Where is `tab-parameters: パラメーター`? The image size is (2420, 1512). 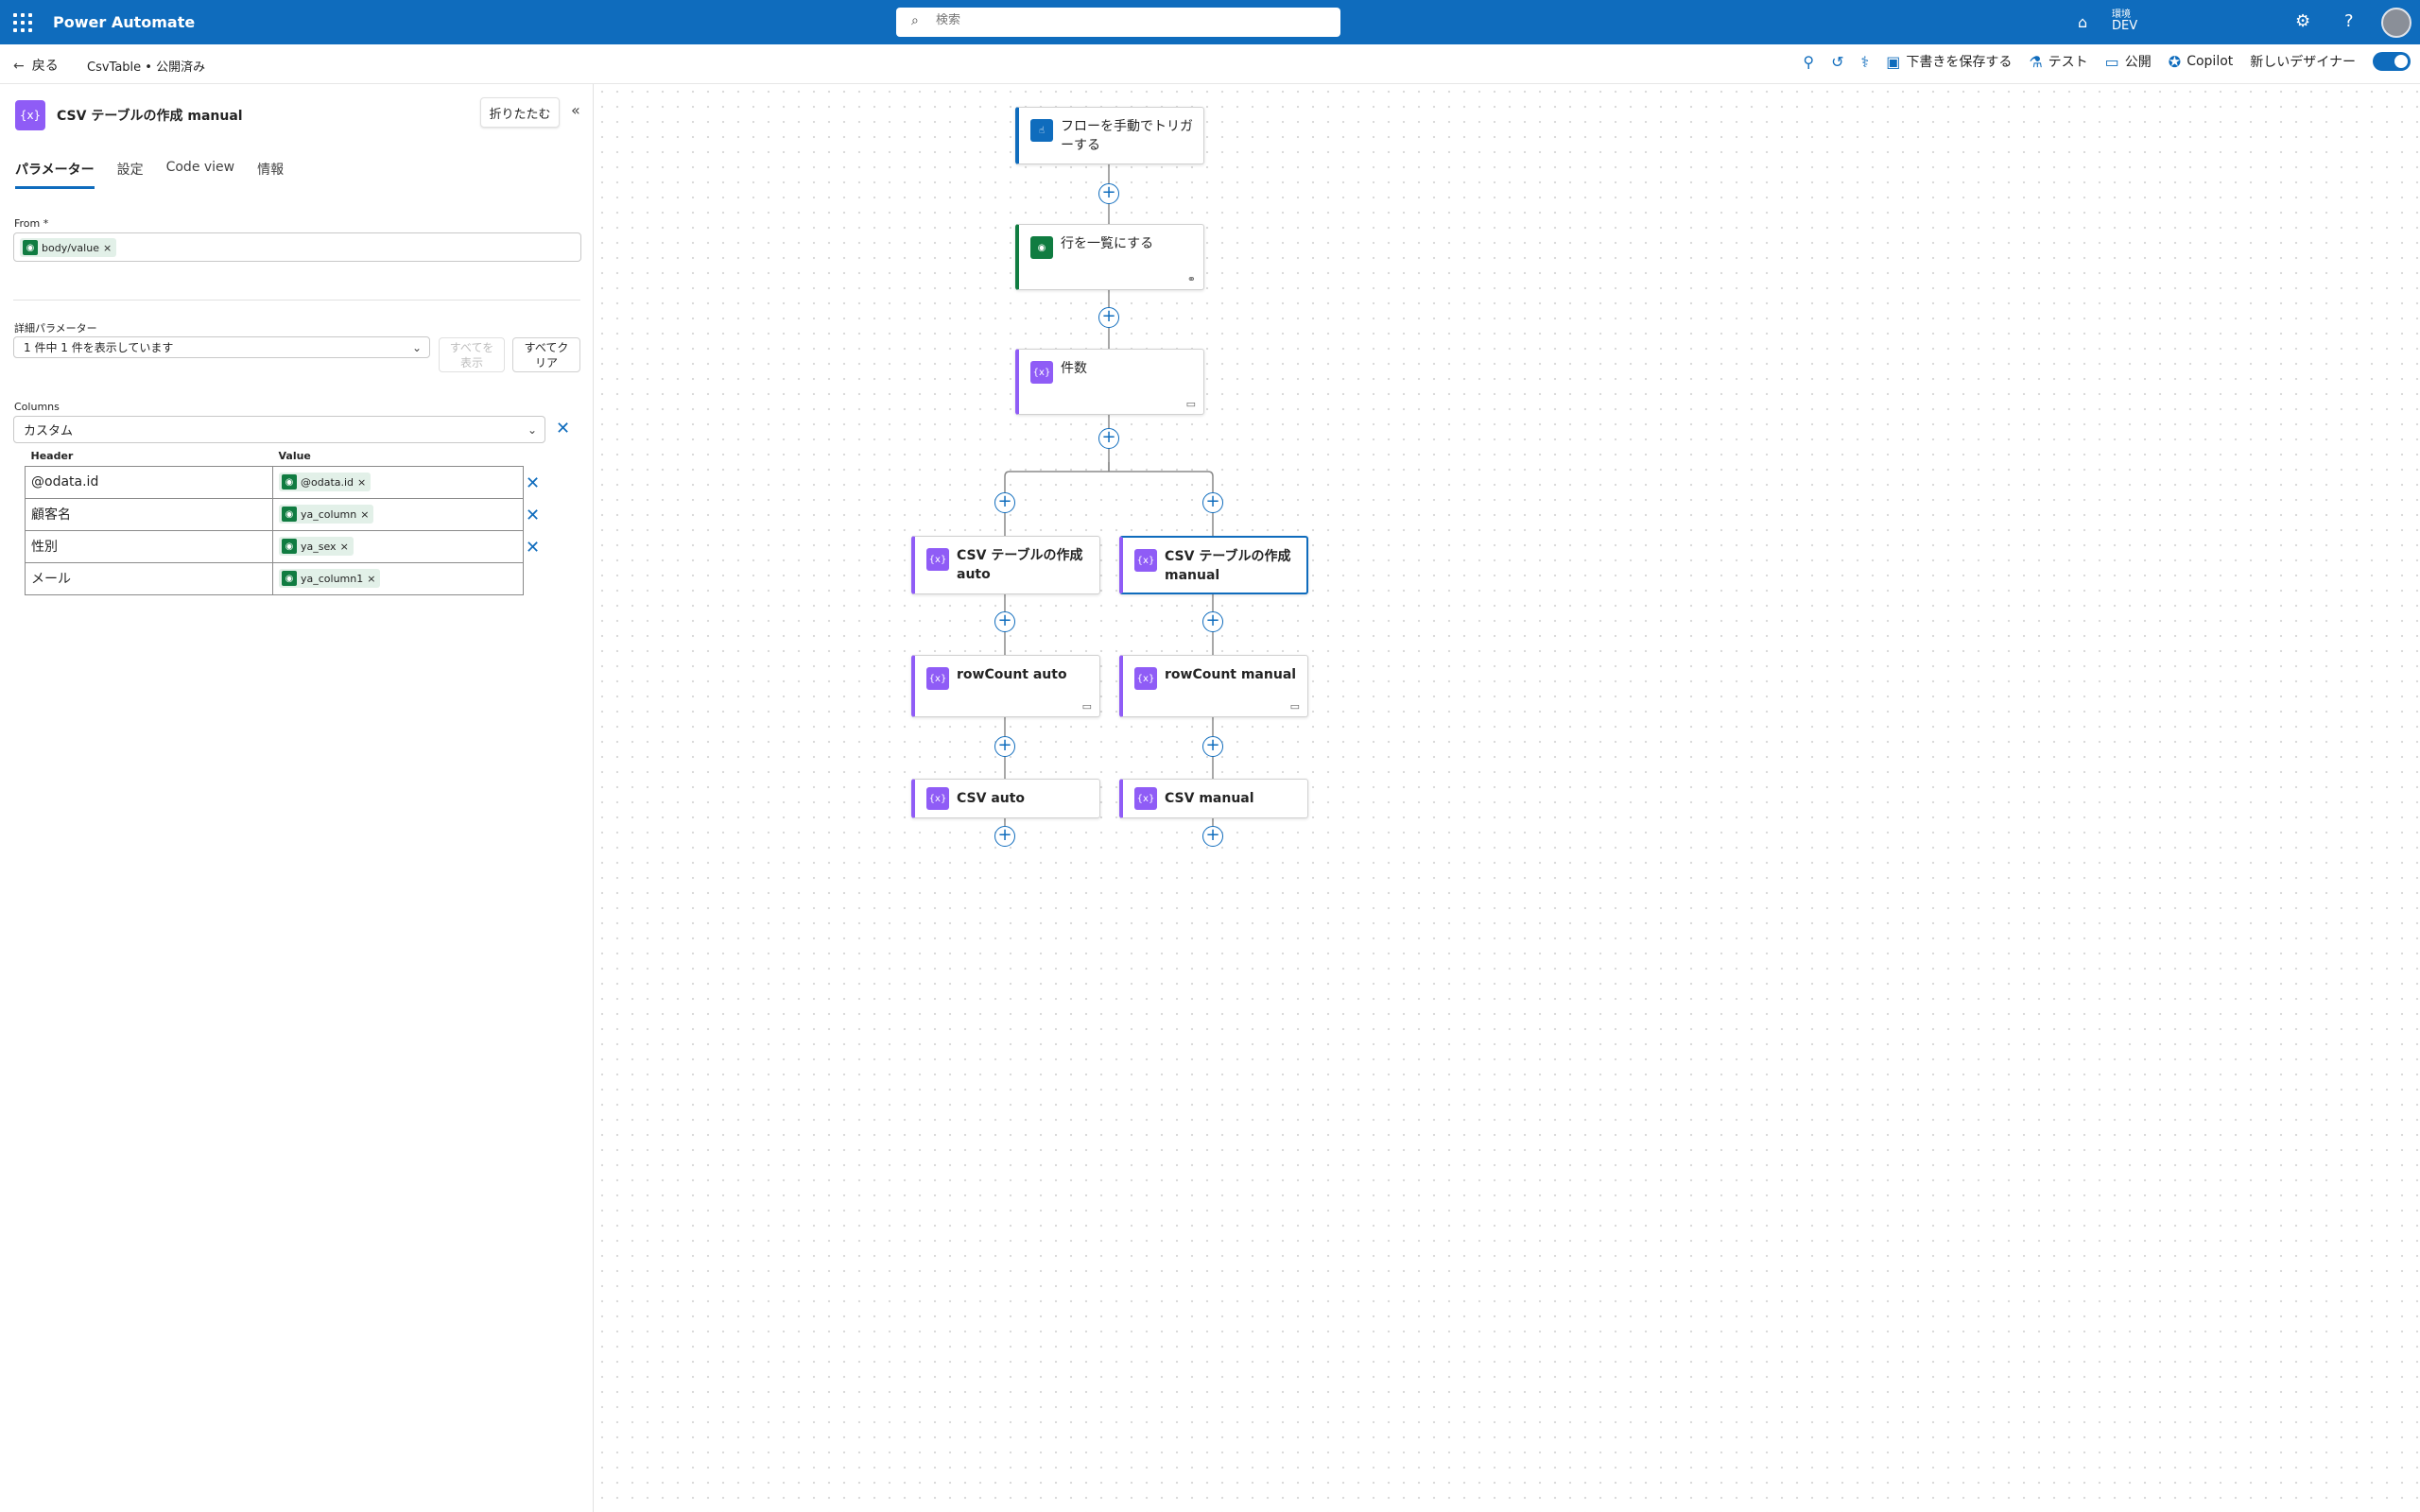
tab-parameters: パラメーター is located at coordinates (55, 174).